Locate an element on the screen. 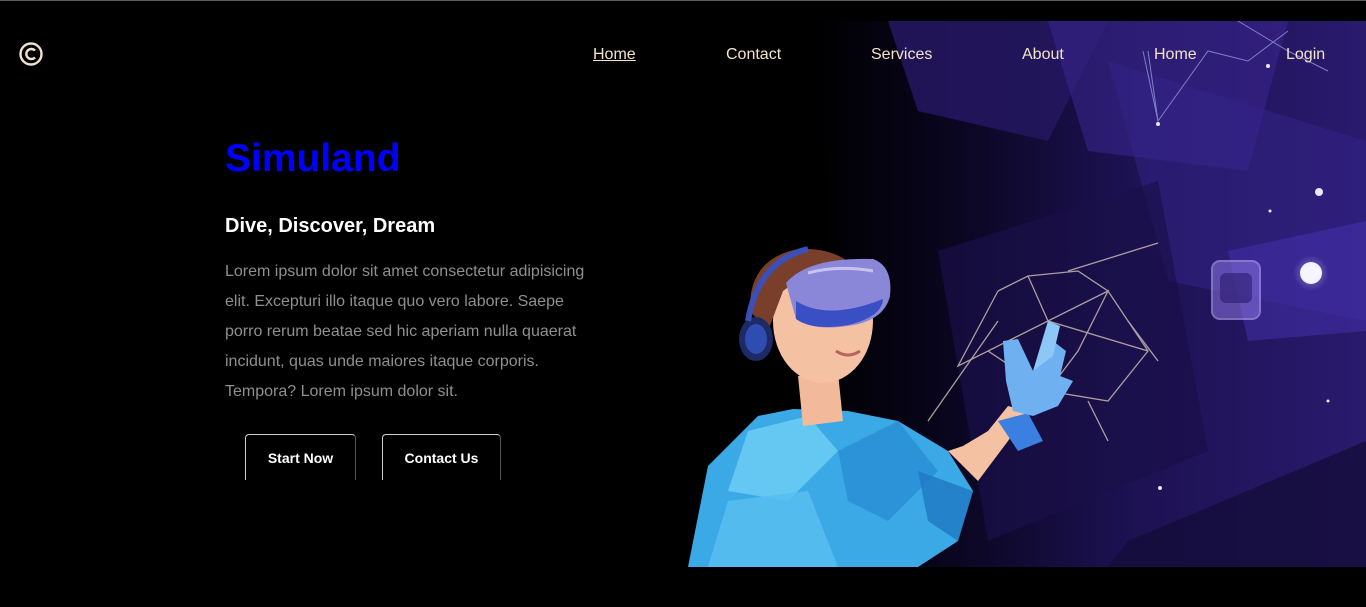 The width and height of the screenshot is (1366, 607). contact-us-button: Contact Us is located at coordinates (441, 457).